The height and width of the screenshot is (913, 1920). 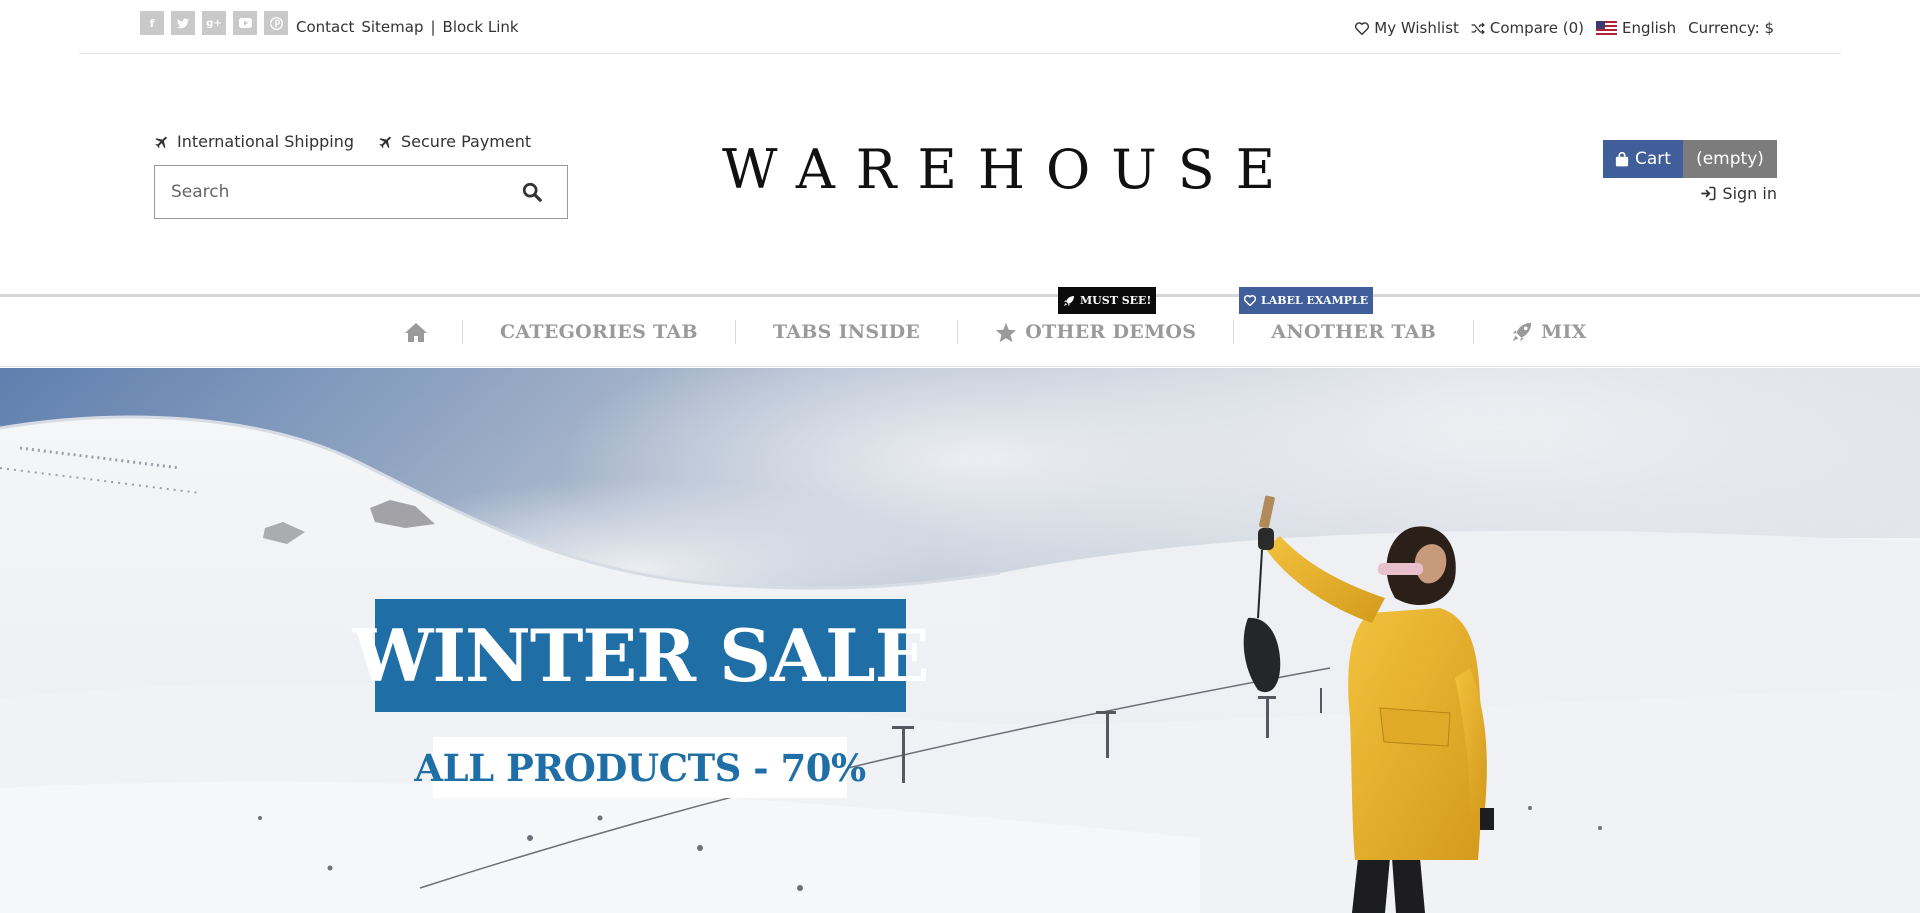 I want to click on menu-label: TABS INSIDE, so click(x=846, y=332).